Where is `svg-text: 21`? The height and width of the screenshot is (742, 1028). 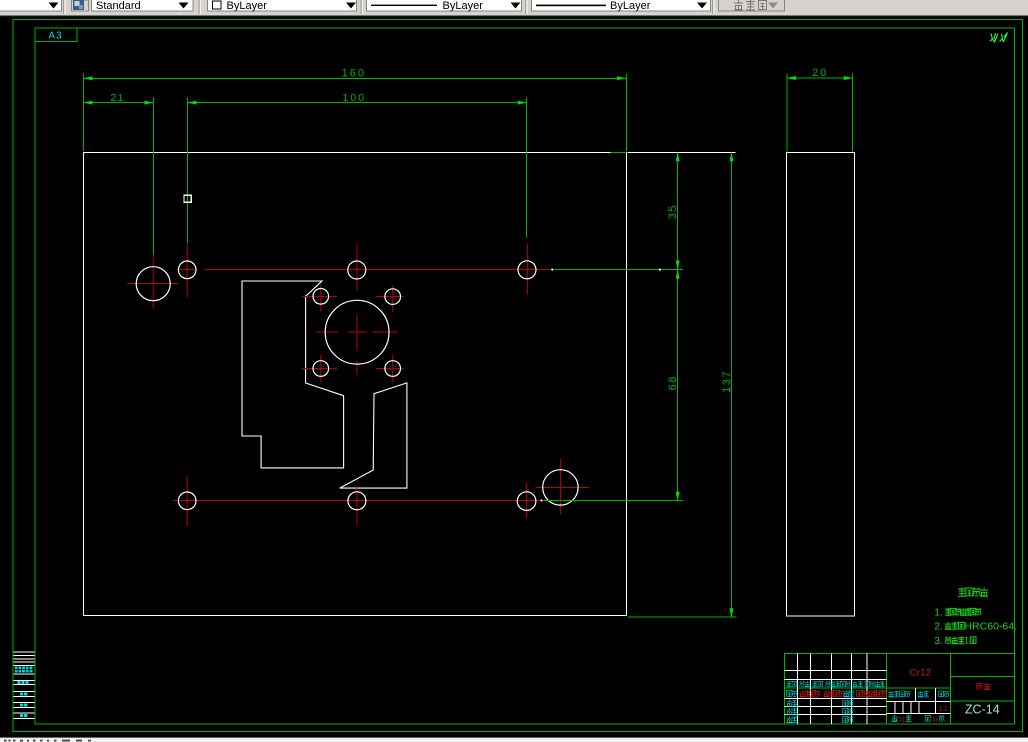 svg-text: 21 is located at coordinates (117, 98).